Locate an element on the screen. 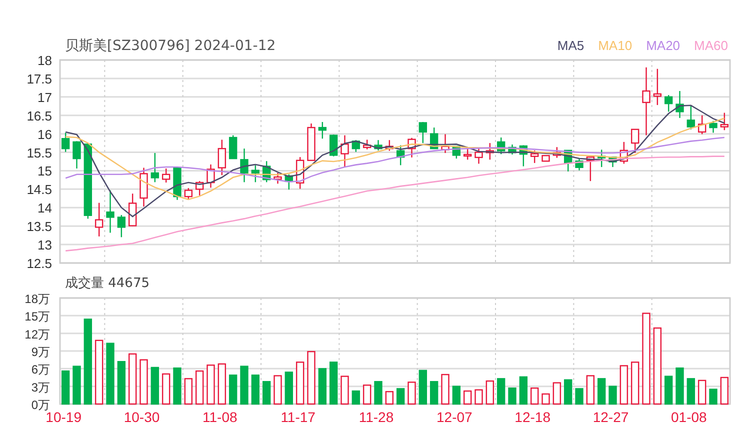 The height and width of the screenshot is (440, 740). axis-label: 18 is located at coordinates (45, 62).